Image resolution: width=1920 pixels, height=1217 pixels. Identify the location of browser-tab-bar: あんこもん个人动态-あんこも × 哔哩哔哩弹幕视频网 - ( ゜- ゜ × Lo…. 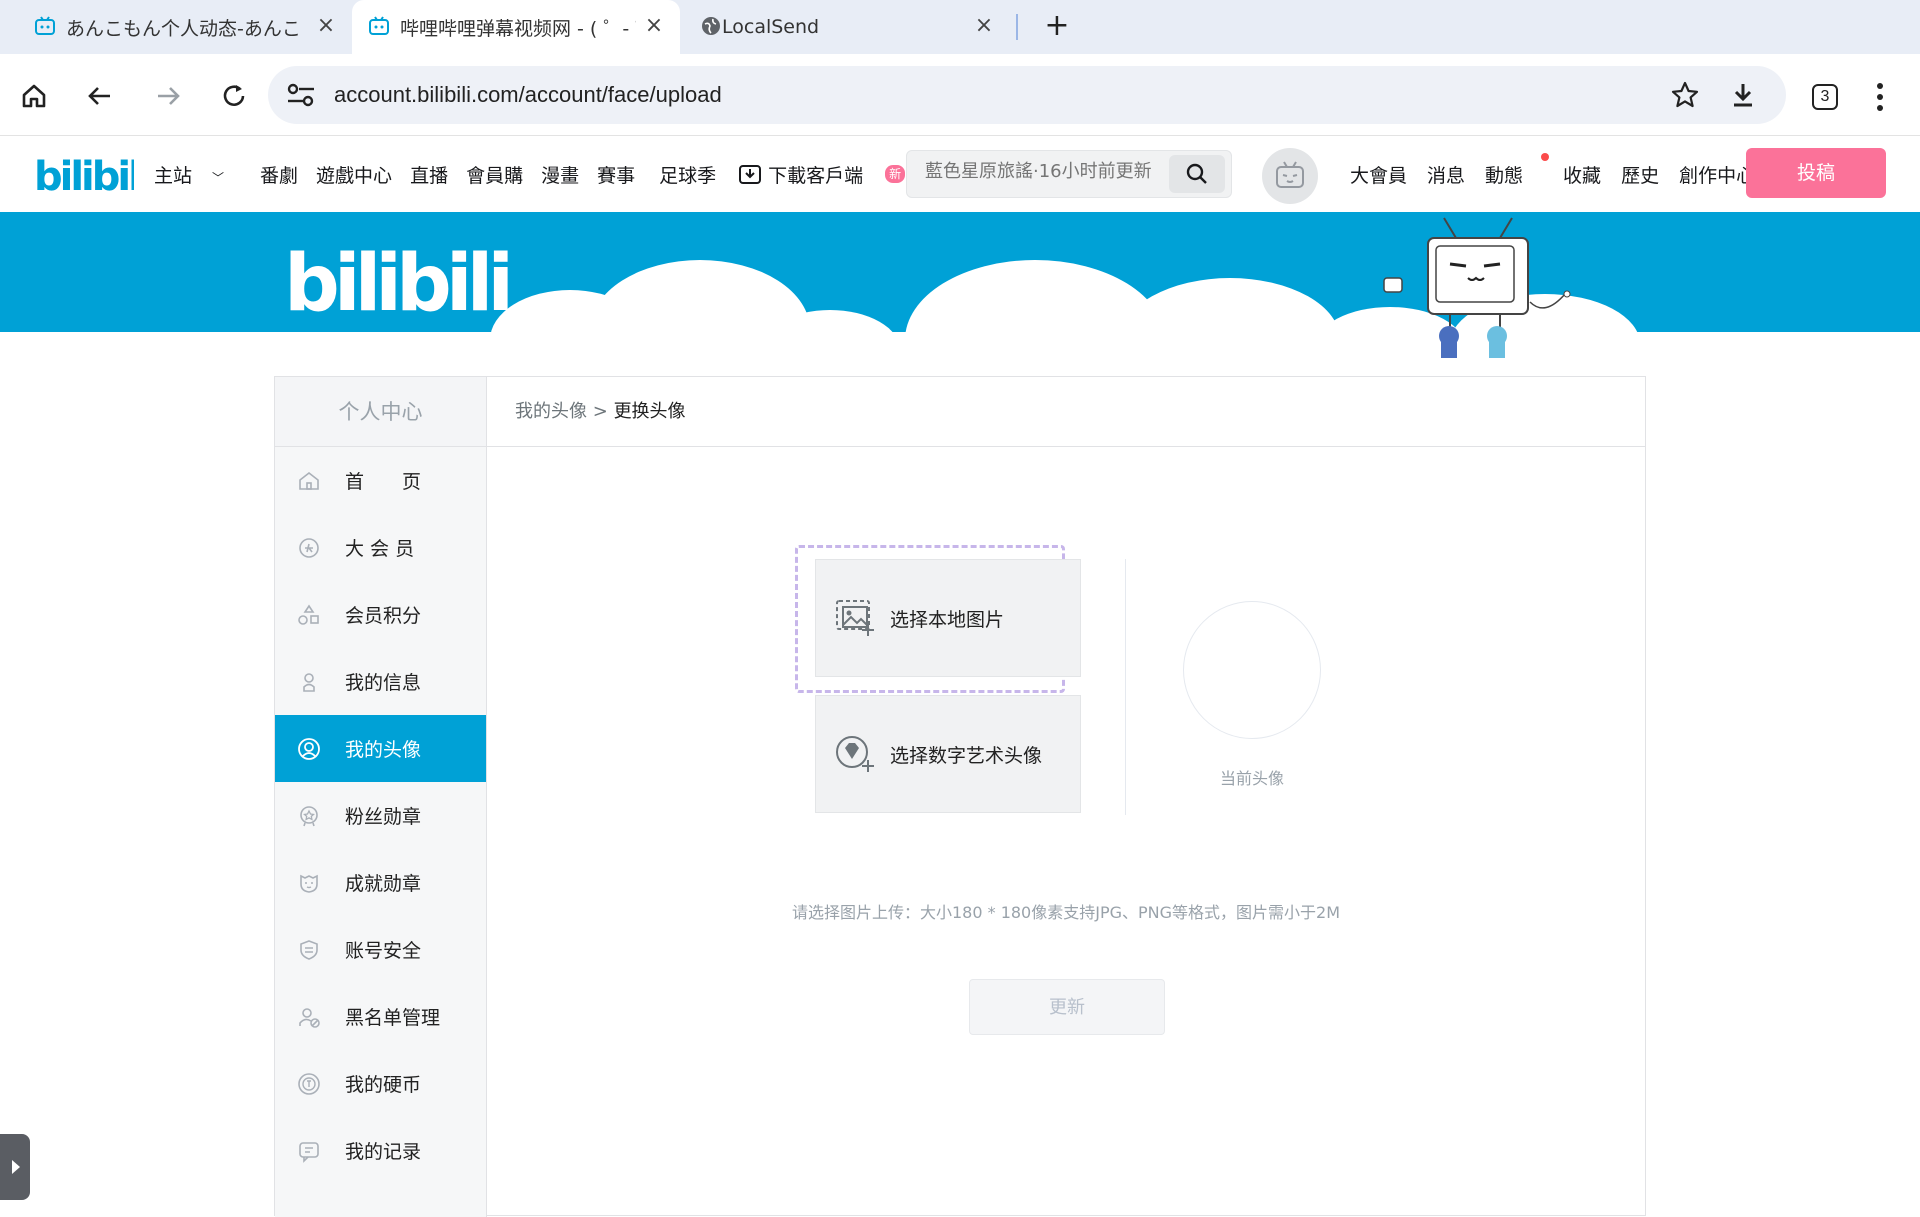
(960, 27).